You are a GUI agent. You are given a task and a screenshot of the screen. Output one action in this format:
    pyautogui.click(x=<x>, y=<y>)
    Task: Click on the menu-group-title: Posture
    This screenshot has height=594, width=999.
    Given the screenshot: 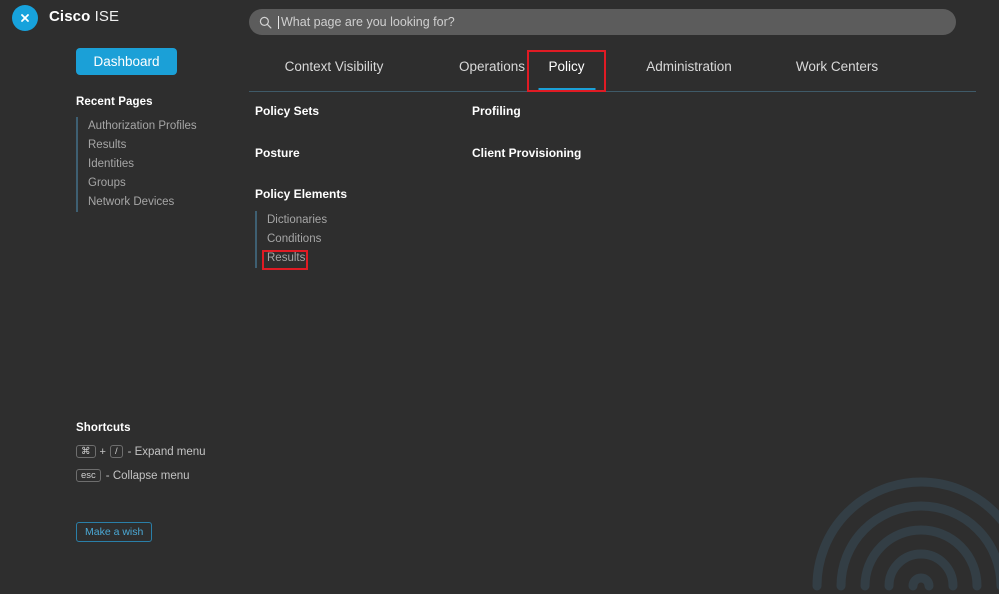 What is the action you would take?
    pyautogui.click(x=277, y=153)
    